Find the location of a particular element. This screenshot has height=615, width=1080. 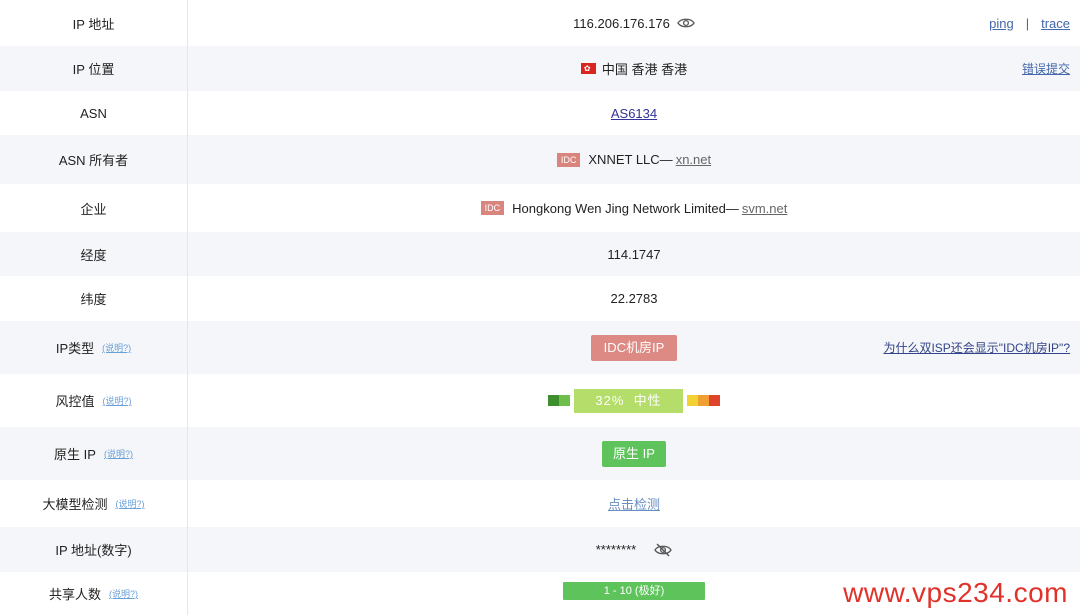

label-llm-cell: 大模型检测 (说明?) is located at coordinates (94, 503).